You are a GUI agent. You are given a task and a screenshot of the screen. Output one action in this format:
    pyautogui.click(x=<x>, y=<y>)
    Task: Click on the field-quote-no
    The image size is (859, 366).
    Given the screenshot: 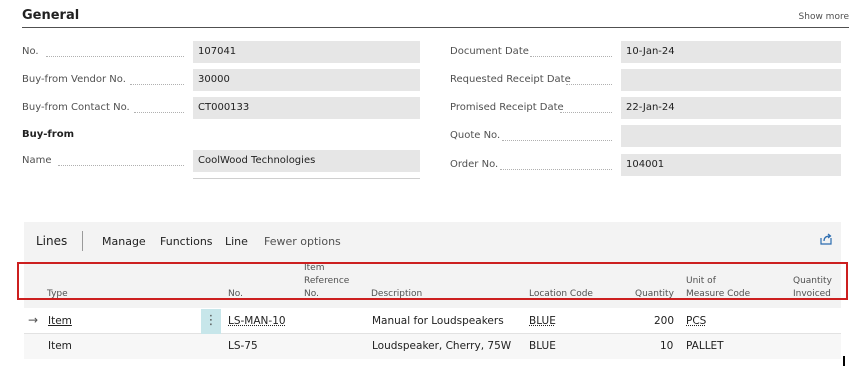 What is the action you would take?
    pyautogui.click(x=731, y=136)
    